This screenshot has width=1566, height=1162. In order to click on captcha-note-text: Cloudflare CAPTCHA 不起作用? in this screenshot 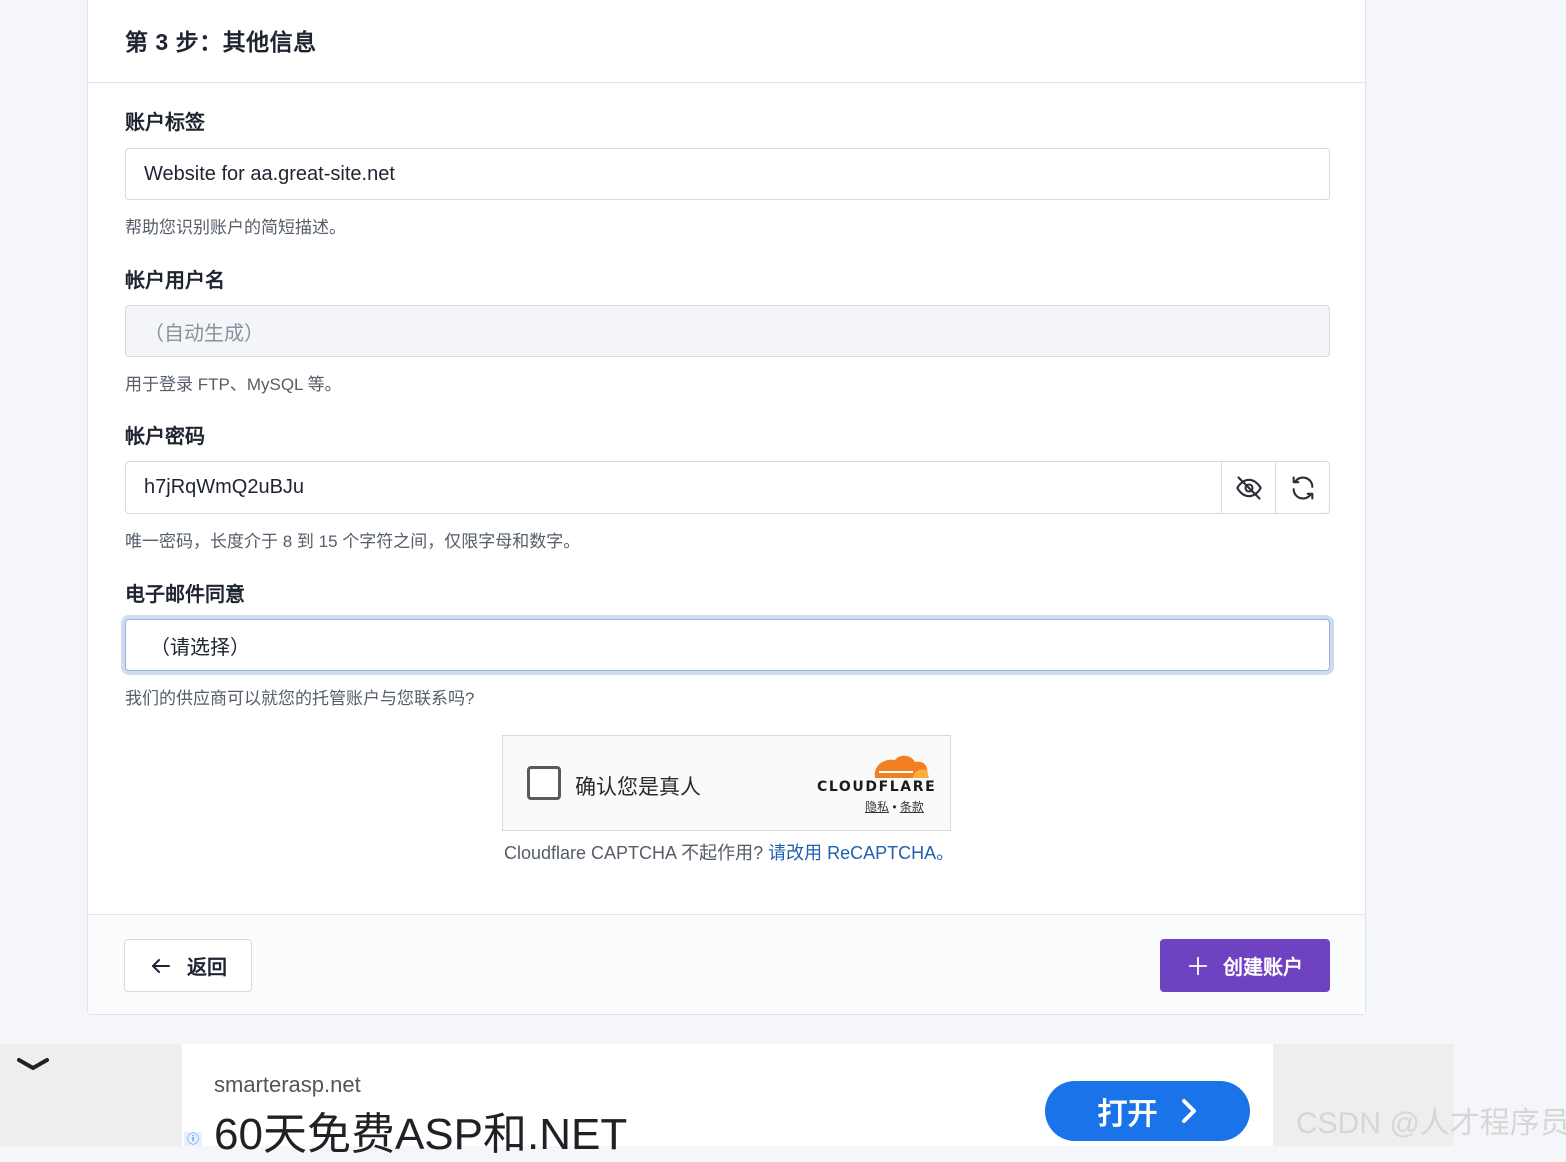, I will do `click(634, 853)`.